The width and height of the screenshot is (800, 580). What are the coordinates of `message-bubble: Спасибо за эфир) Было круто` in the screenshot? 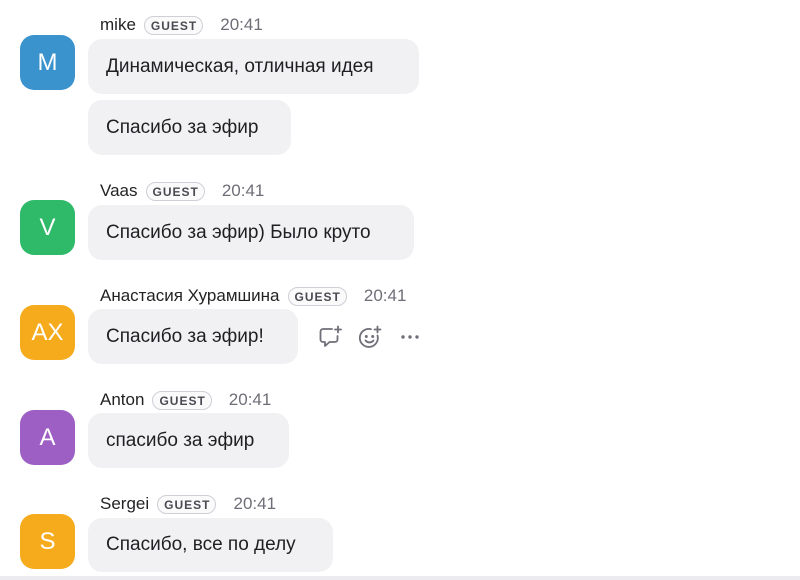 It's located at (251, 232).